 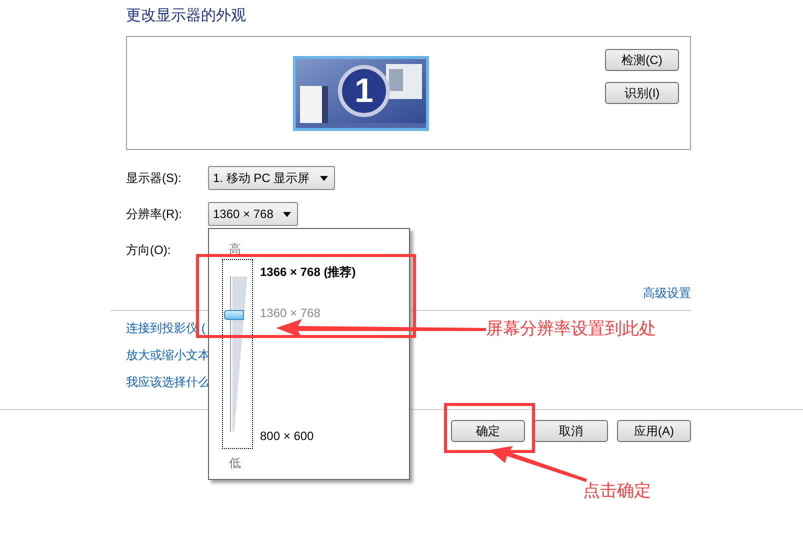 I want to click on dialog-button: 确定, so click(x=488, y=431).